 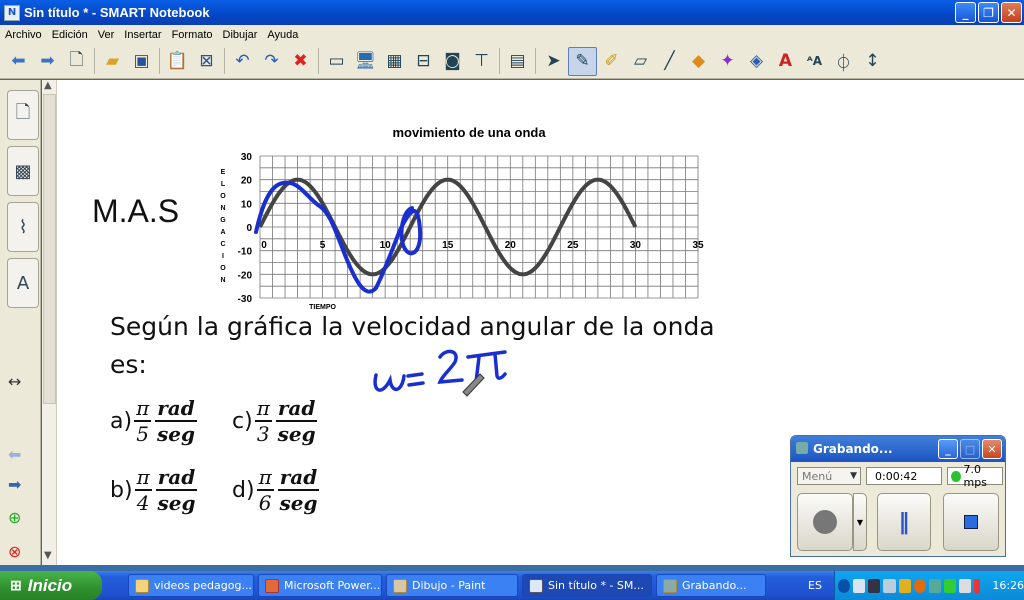 I want to click on add-page-side-icon: ⊕, so click(x=14, y=517).